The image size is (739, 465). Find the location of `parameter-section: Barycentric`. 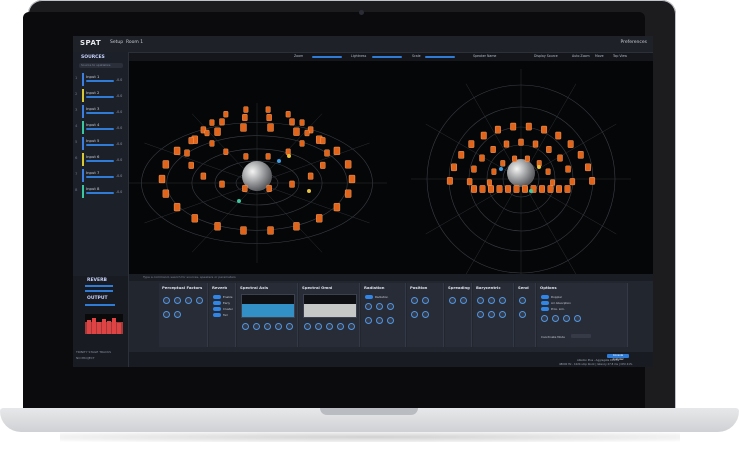

parameter-section: Barycentric is located at coordinates (493, 315).